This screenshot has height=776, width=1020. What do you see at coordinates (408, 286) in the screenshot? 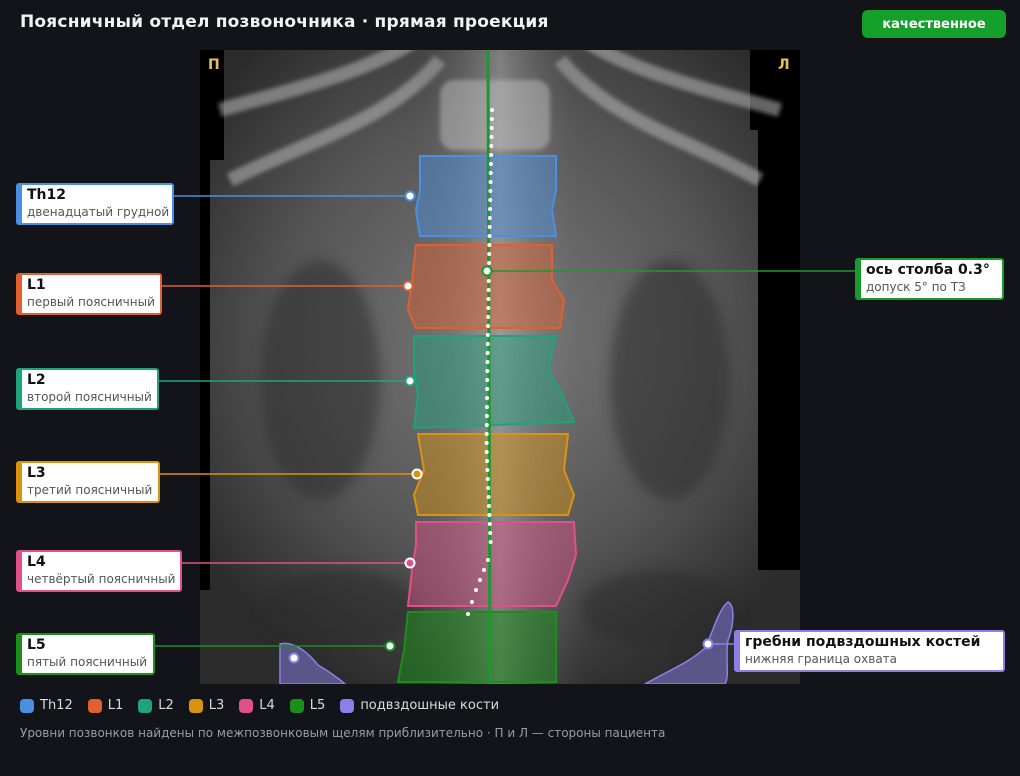
I see `l1-marker` at bounding box center [408, 286].